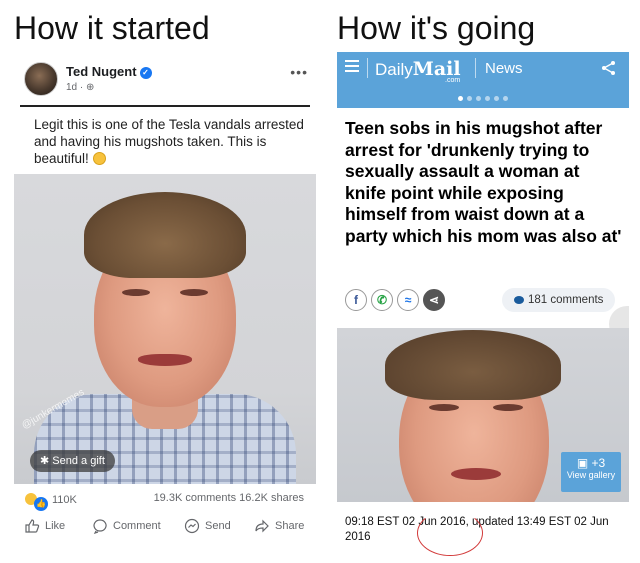 This screenshot has width=640, height=563. What do you see at coordinates (165, 80) in the screenshot?
I see `post-header: Ted Nugent ✓ 1d · ⊕ •••` at bounding box center [165, 80].